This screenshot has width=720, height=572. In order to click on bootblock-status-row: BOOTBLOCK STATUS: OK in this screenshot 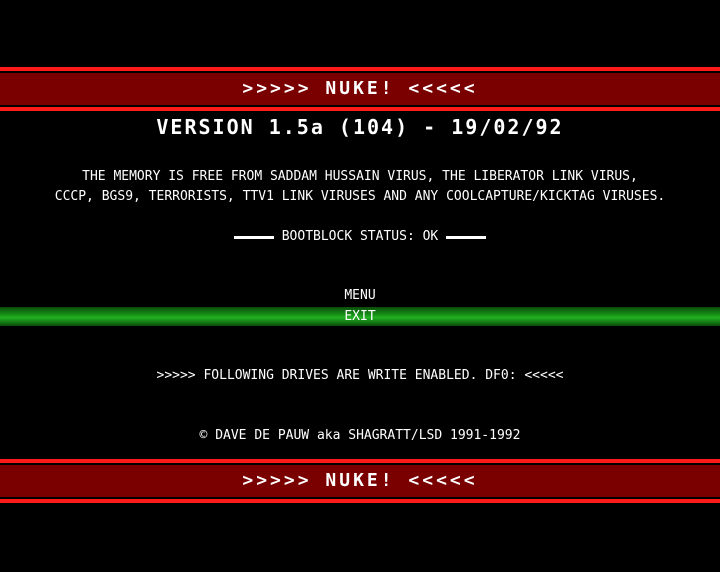, I will do `click(360, 237)`.